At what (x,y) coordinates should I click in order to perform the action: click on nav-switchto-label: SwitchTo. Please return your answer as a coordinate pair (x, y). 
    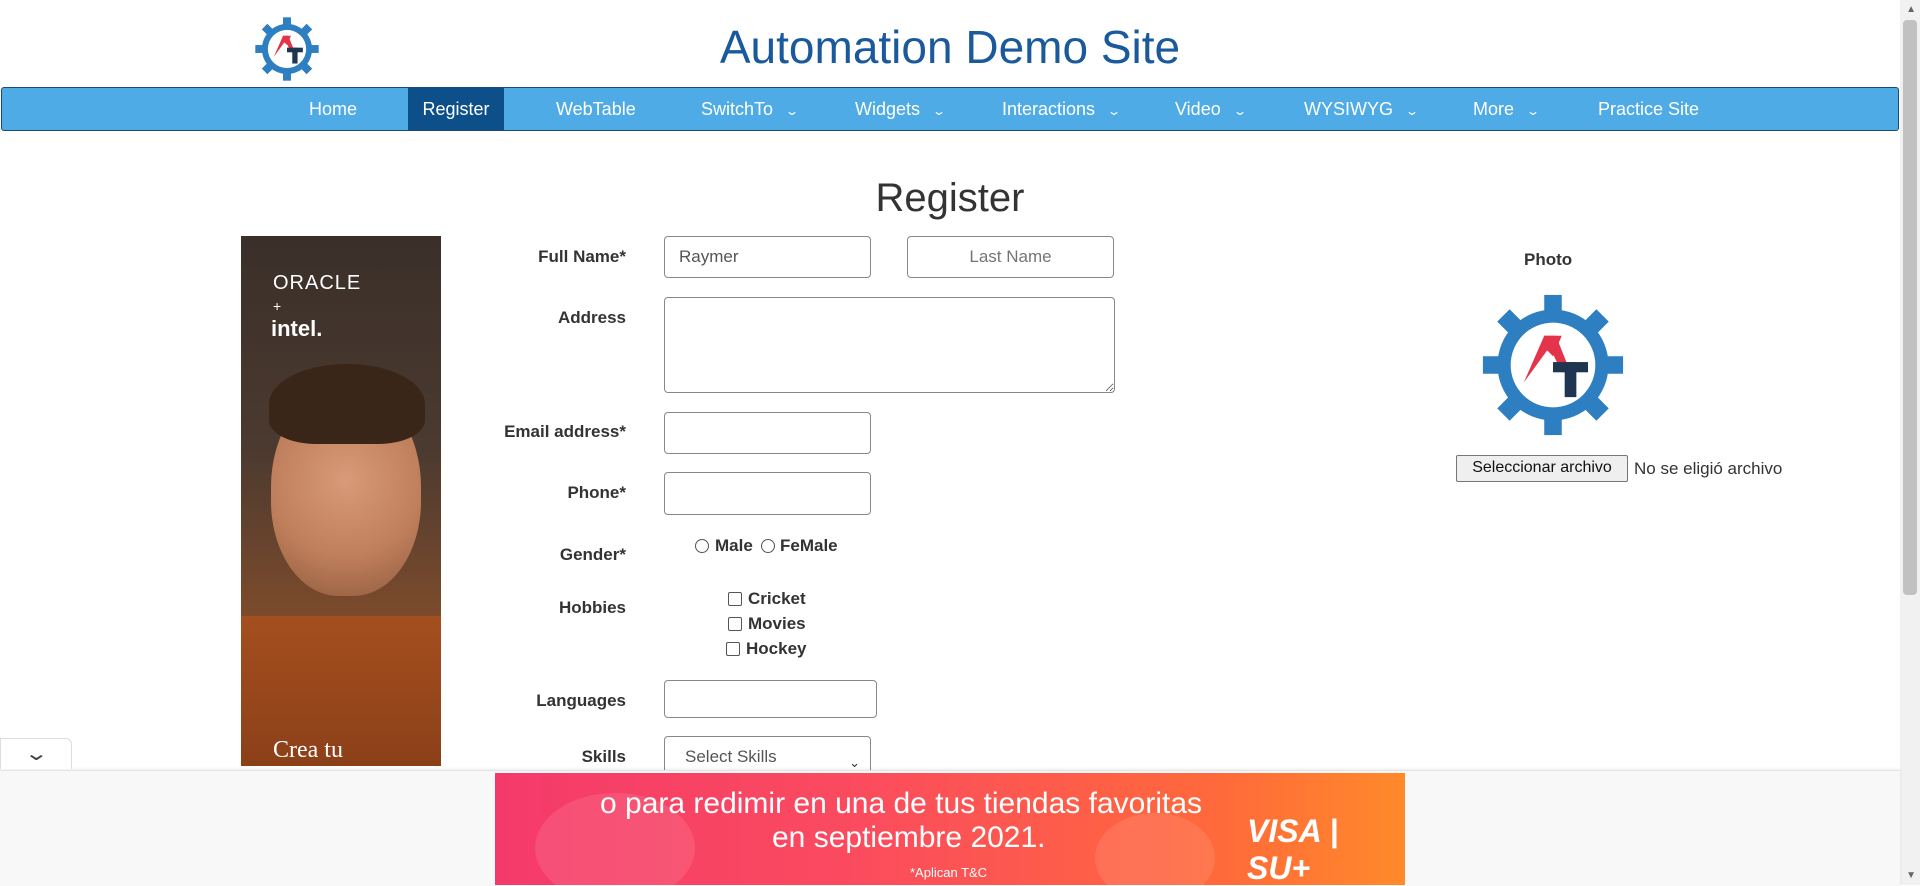
    Looking at the image, I should click on (737, 109).